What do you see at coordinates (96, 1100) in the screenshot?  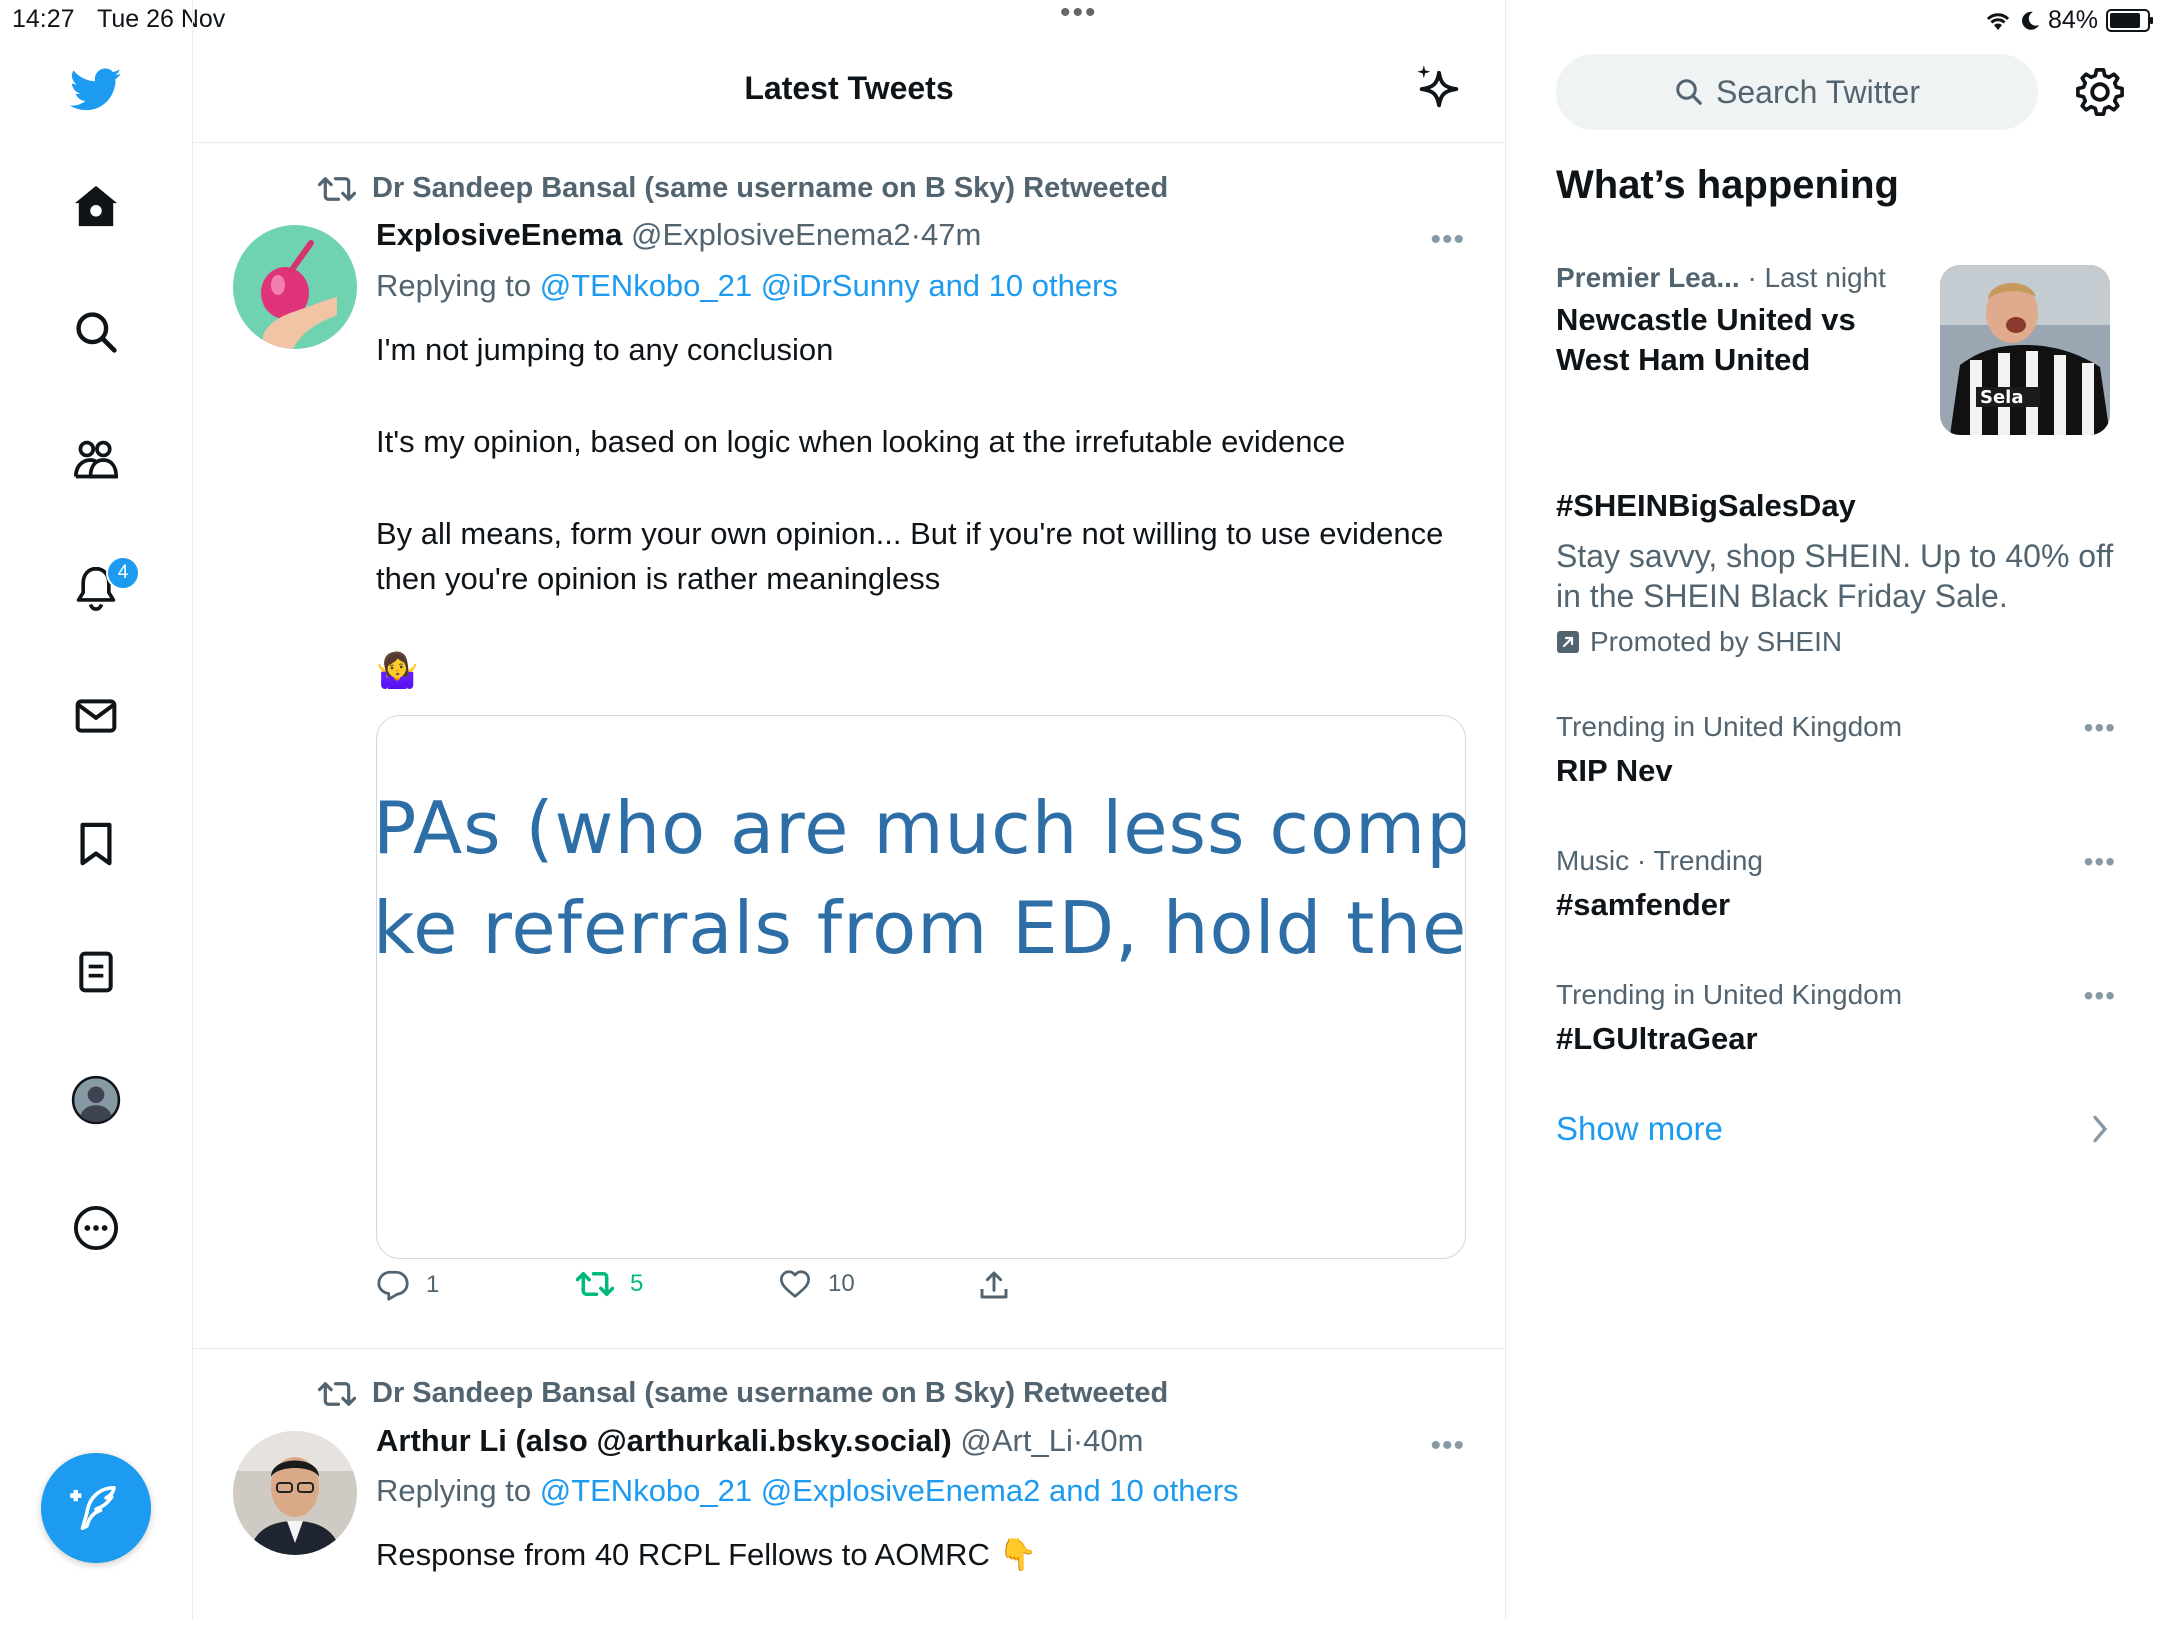 I see `profile-avatar-icon` at bounding box center [96, 1100].